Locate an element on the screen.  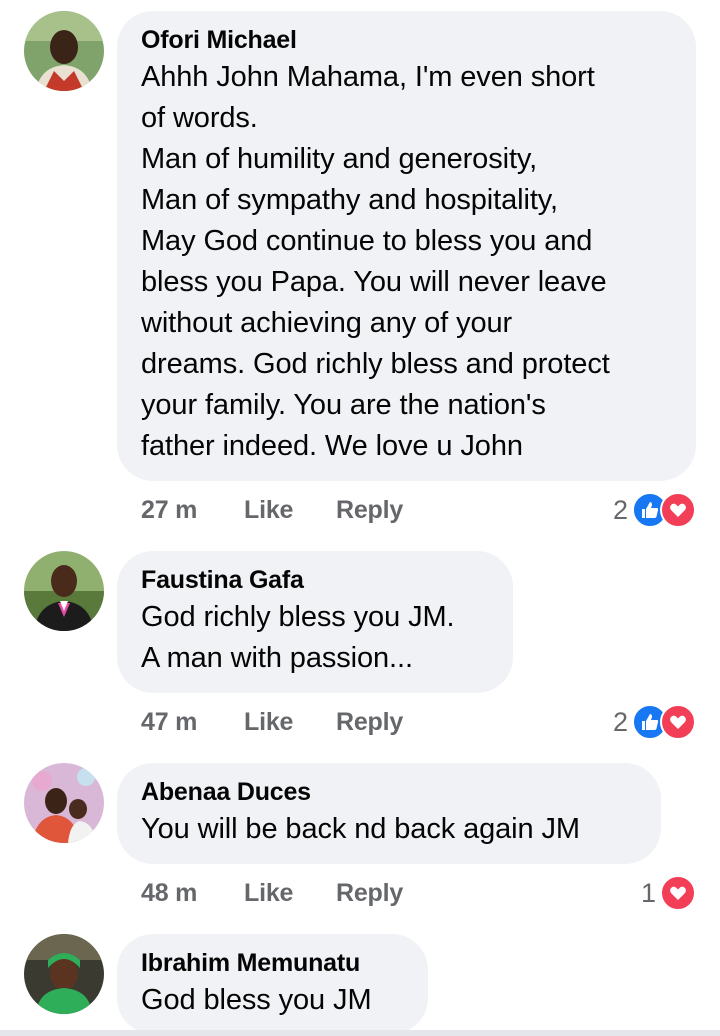
comment-actions: 27 m Like Reply is located at coordinates (272, 510).